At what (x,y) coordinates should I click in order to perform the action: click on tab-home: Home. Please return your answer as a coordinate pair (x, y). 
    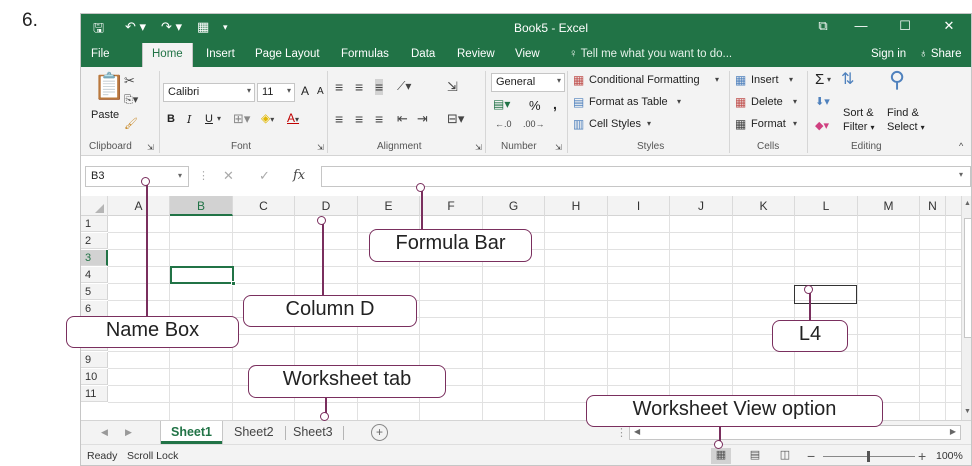
    Looking at the image, I should click on (167, 55).